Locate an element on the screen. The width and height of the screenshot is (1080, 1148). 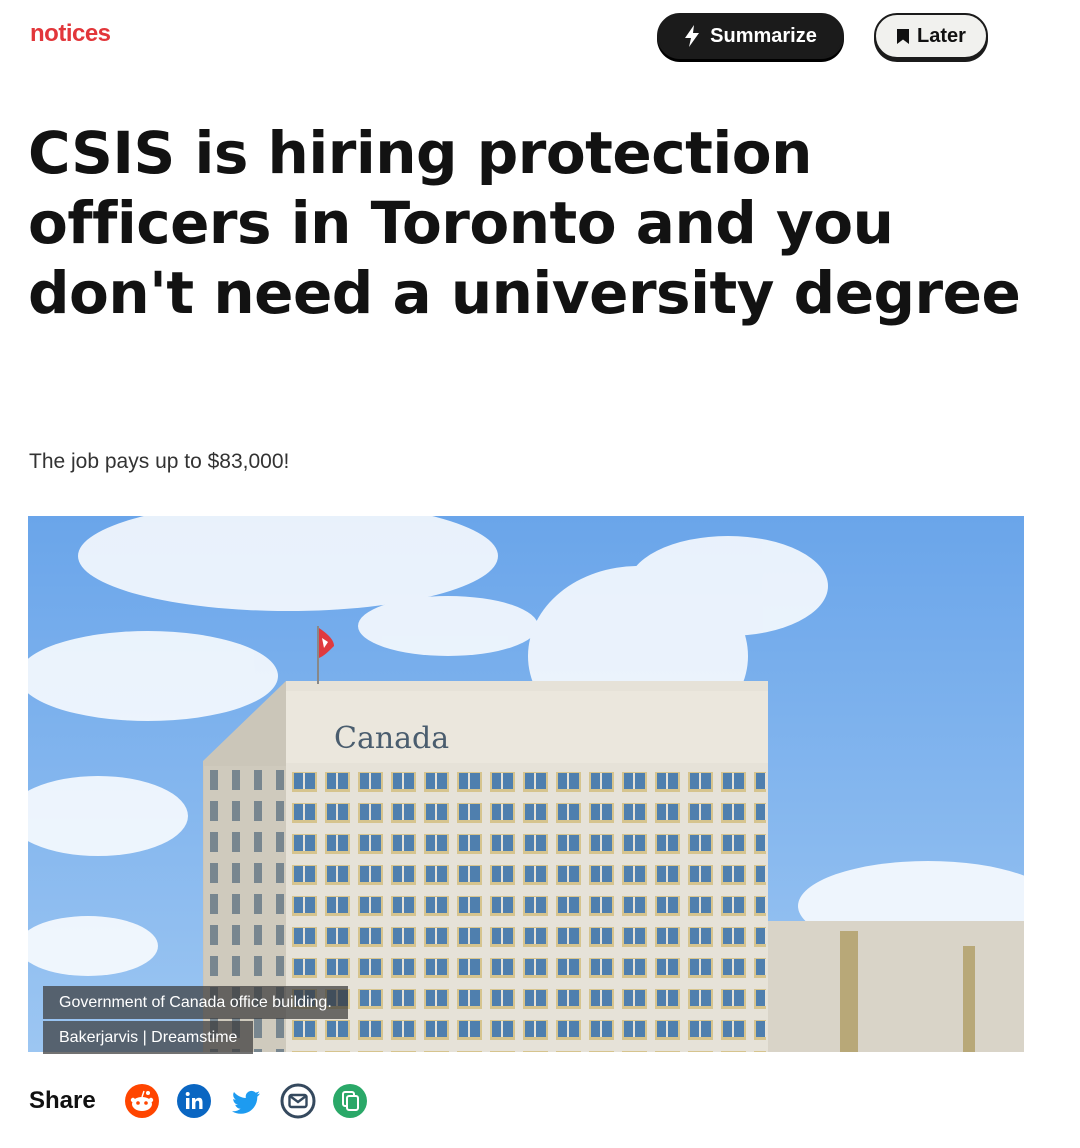
bookmark-icon is located at coordinates (903, 36).